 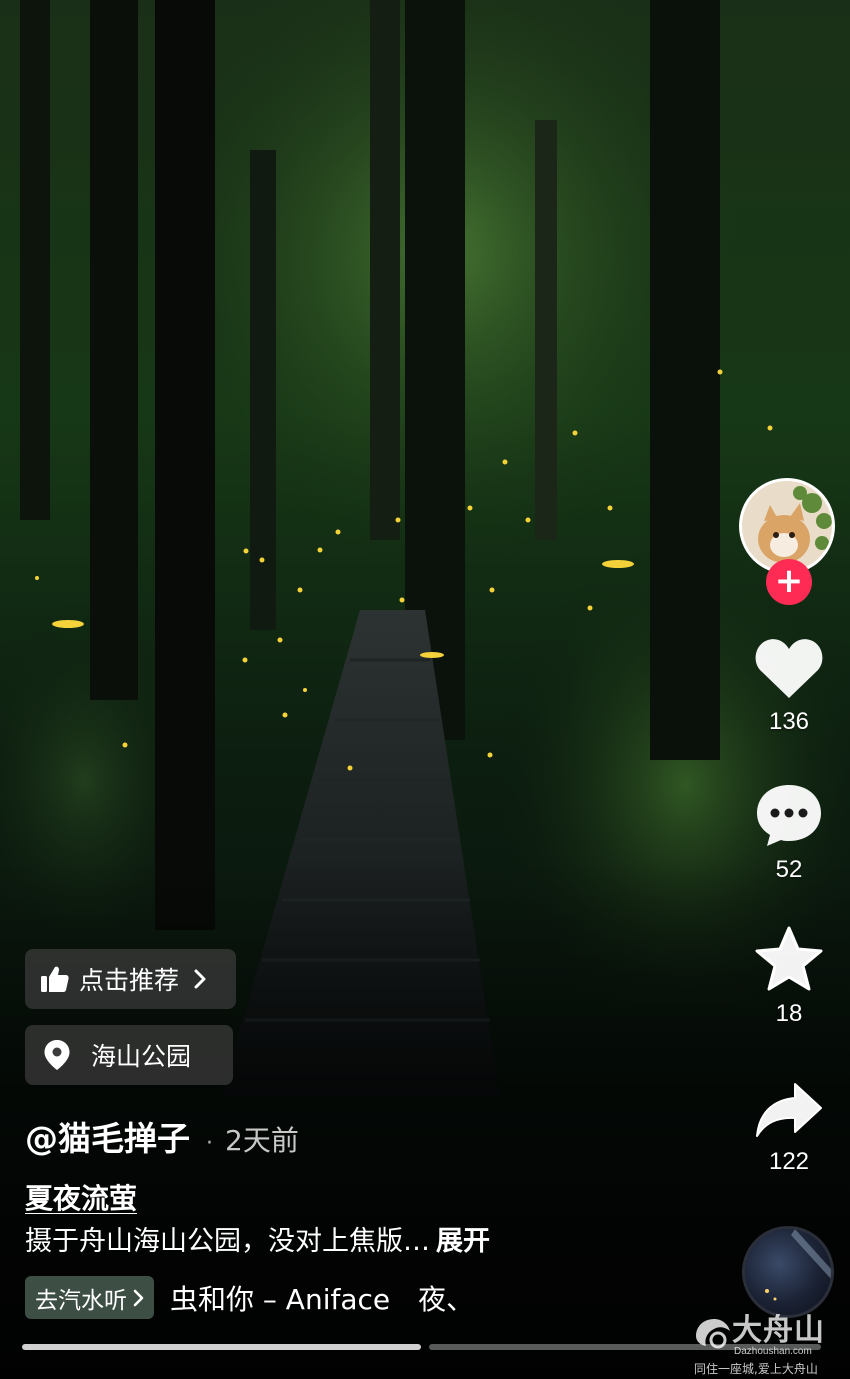 I want to click on music-disc, so click(x=788, y=1272).